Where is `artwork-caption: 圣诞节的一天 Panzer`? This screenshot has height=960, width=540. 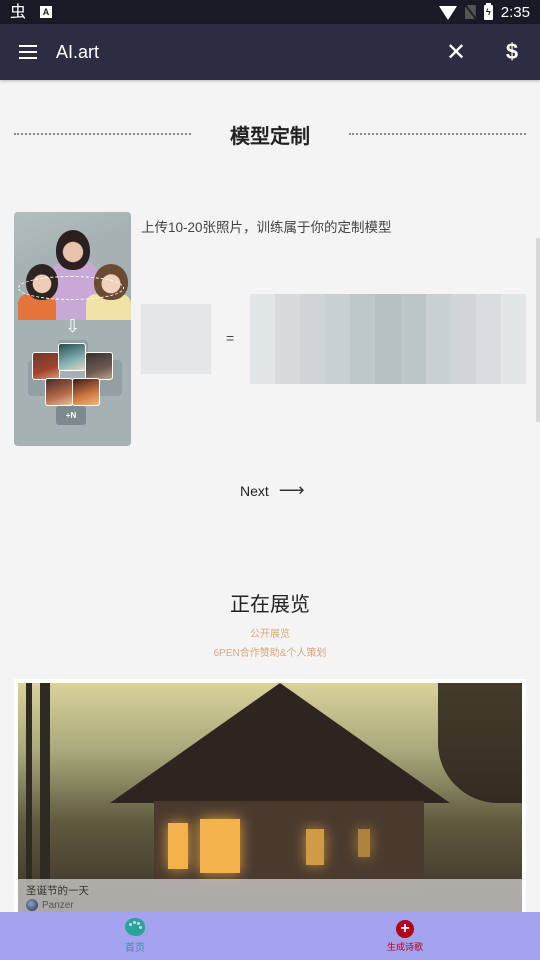 artwork-caption: 圣诞节的一天 Panzer is located at coordinates (270, 895).